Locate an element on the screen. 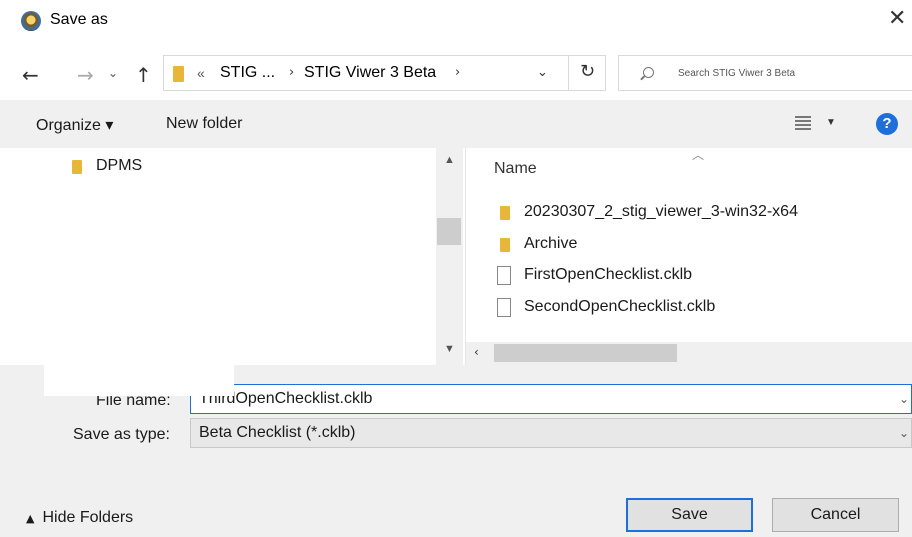  list-item: SecondOpenChecklist.cklb is located at coordinates (694, 308).